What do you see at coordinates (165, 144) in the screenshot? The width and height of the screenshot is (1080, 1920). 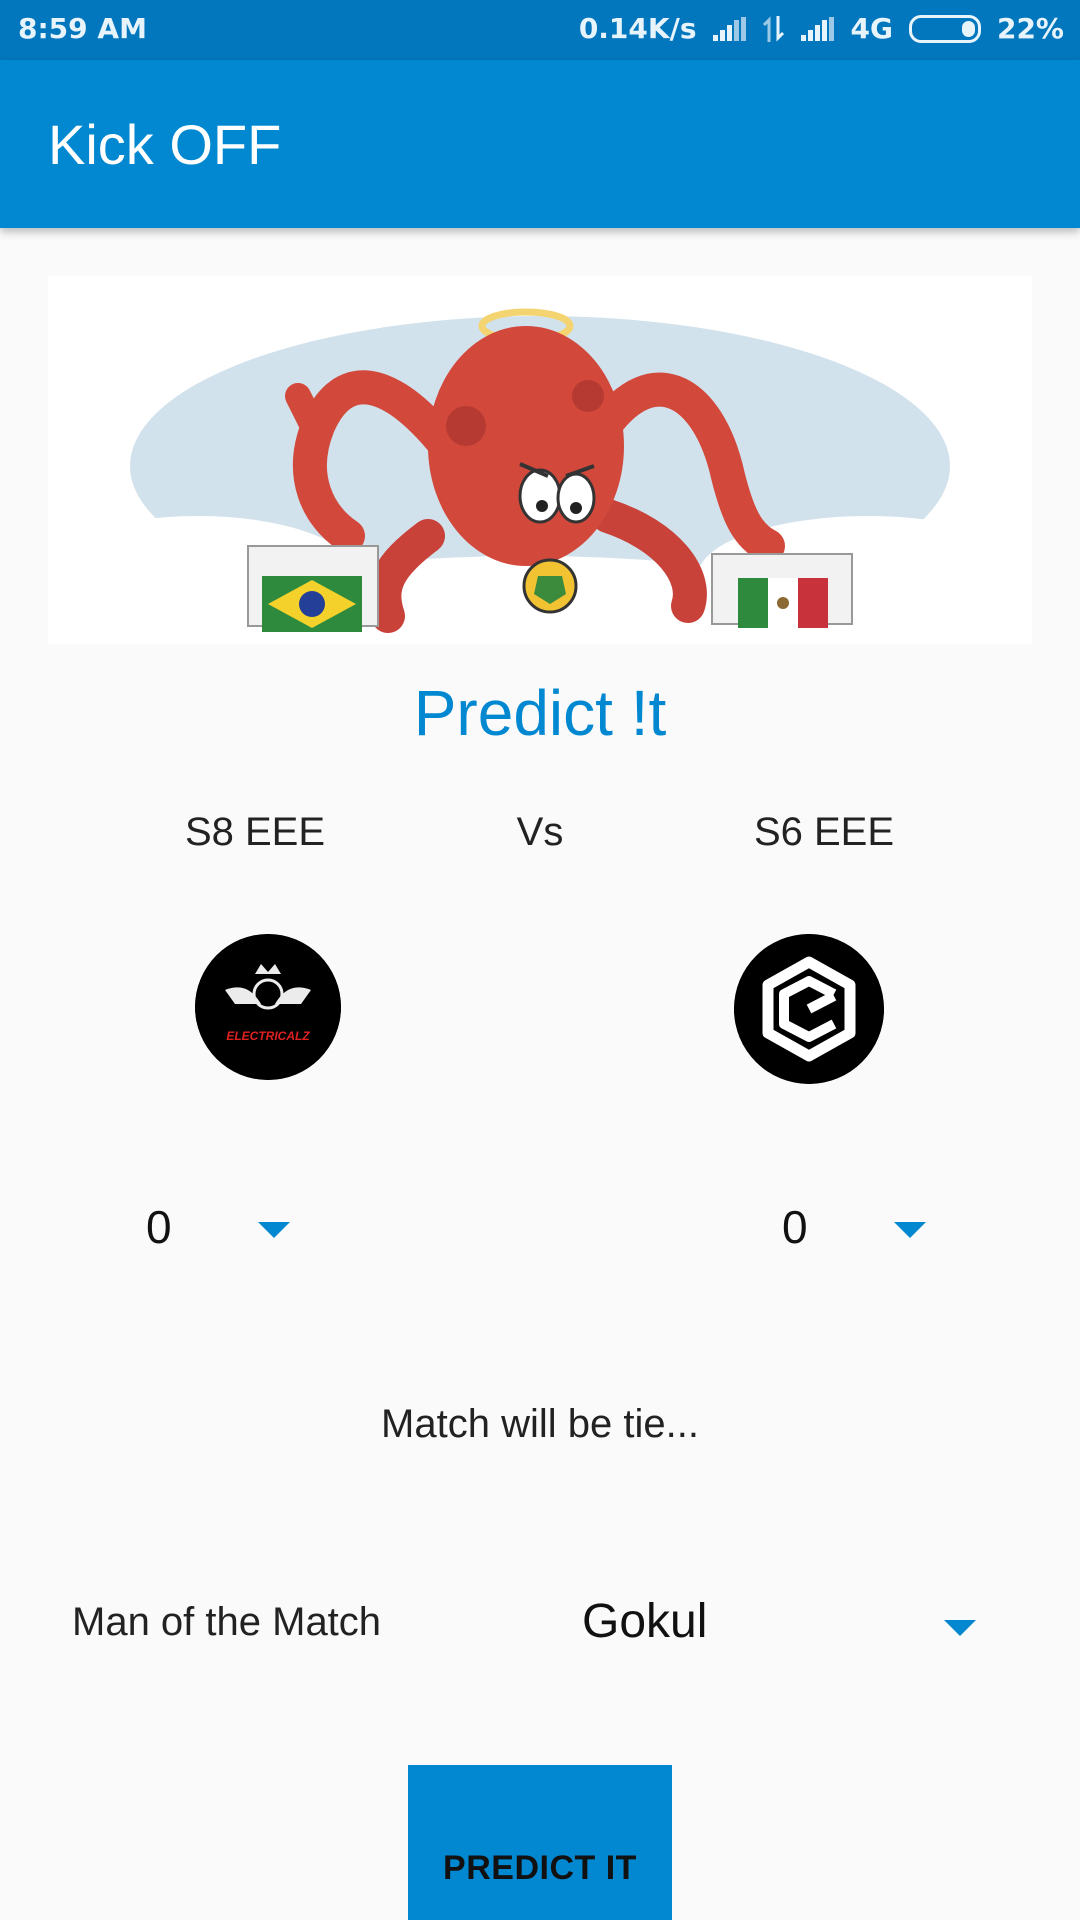 I see `app-title: Kick OFF` at bounding box center [165, 144].